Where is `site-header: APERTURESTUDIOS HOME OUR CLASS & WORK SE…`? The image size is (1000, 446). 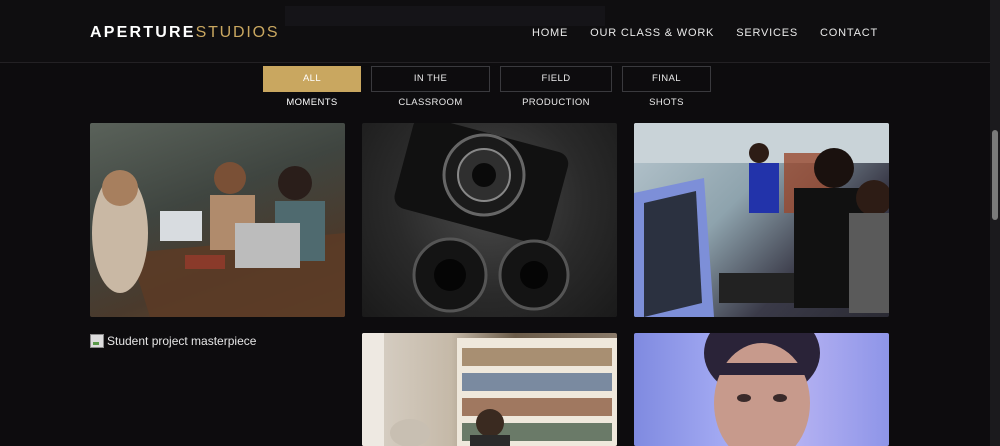 site-header: APERTURESTUDIOS HOME OUR CLASS & WORK SE… is located at coordinates (495, 31).